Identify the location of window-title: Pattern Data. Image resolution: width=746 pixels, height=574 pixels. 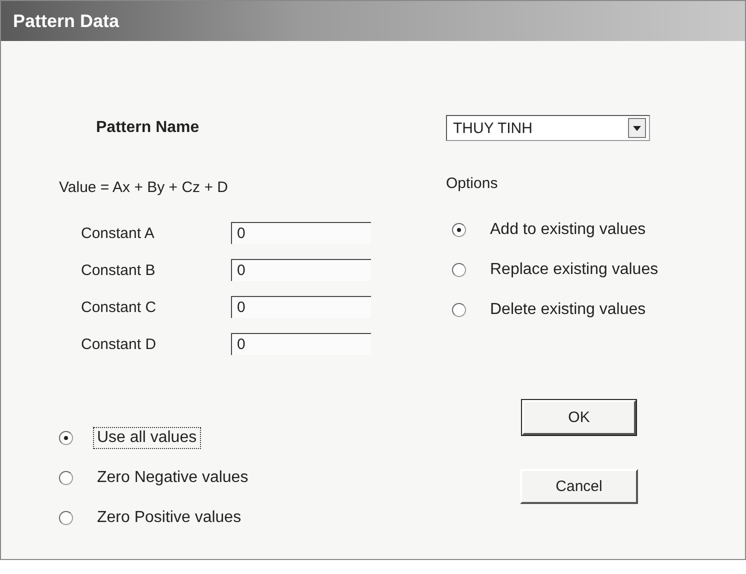
(373, 21).